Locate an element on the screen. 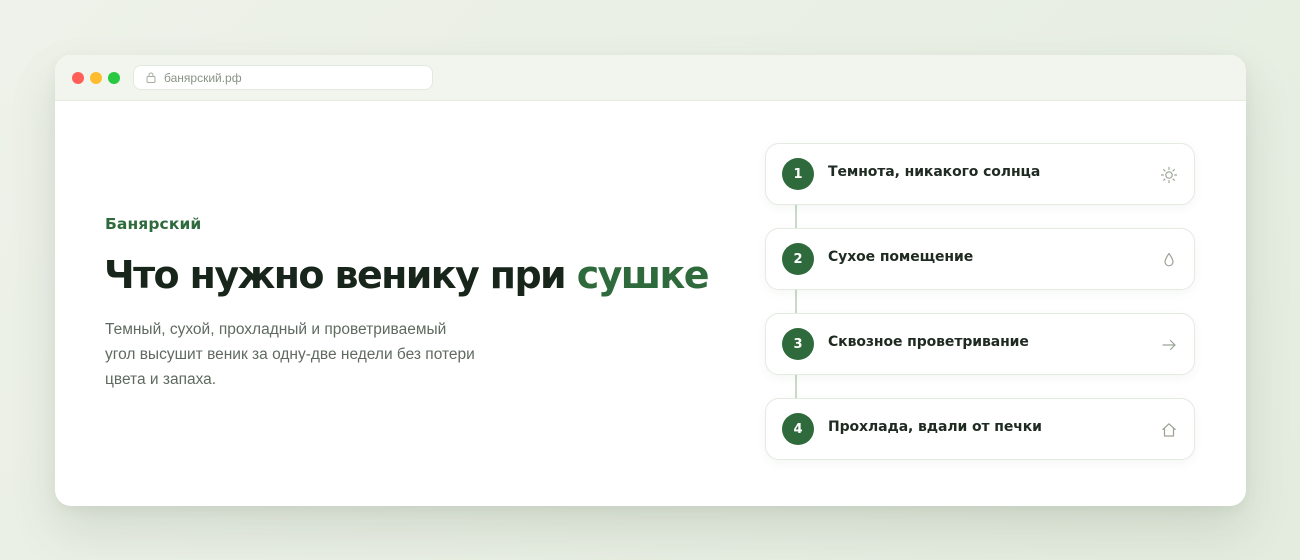 Image resolution: width=1300 pixels, height=560 pixels. brand-label: Банярский is located at coordinates (153, 224).